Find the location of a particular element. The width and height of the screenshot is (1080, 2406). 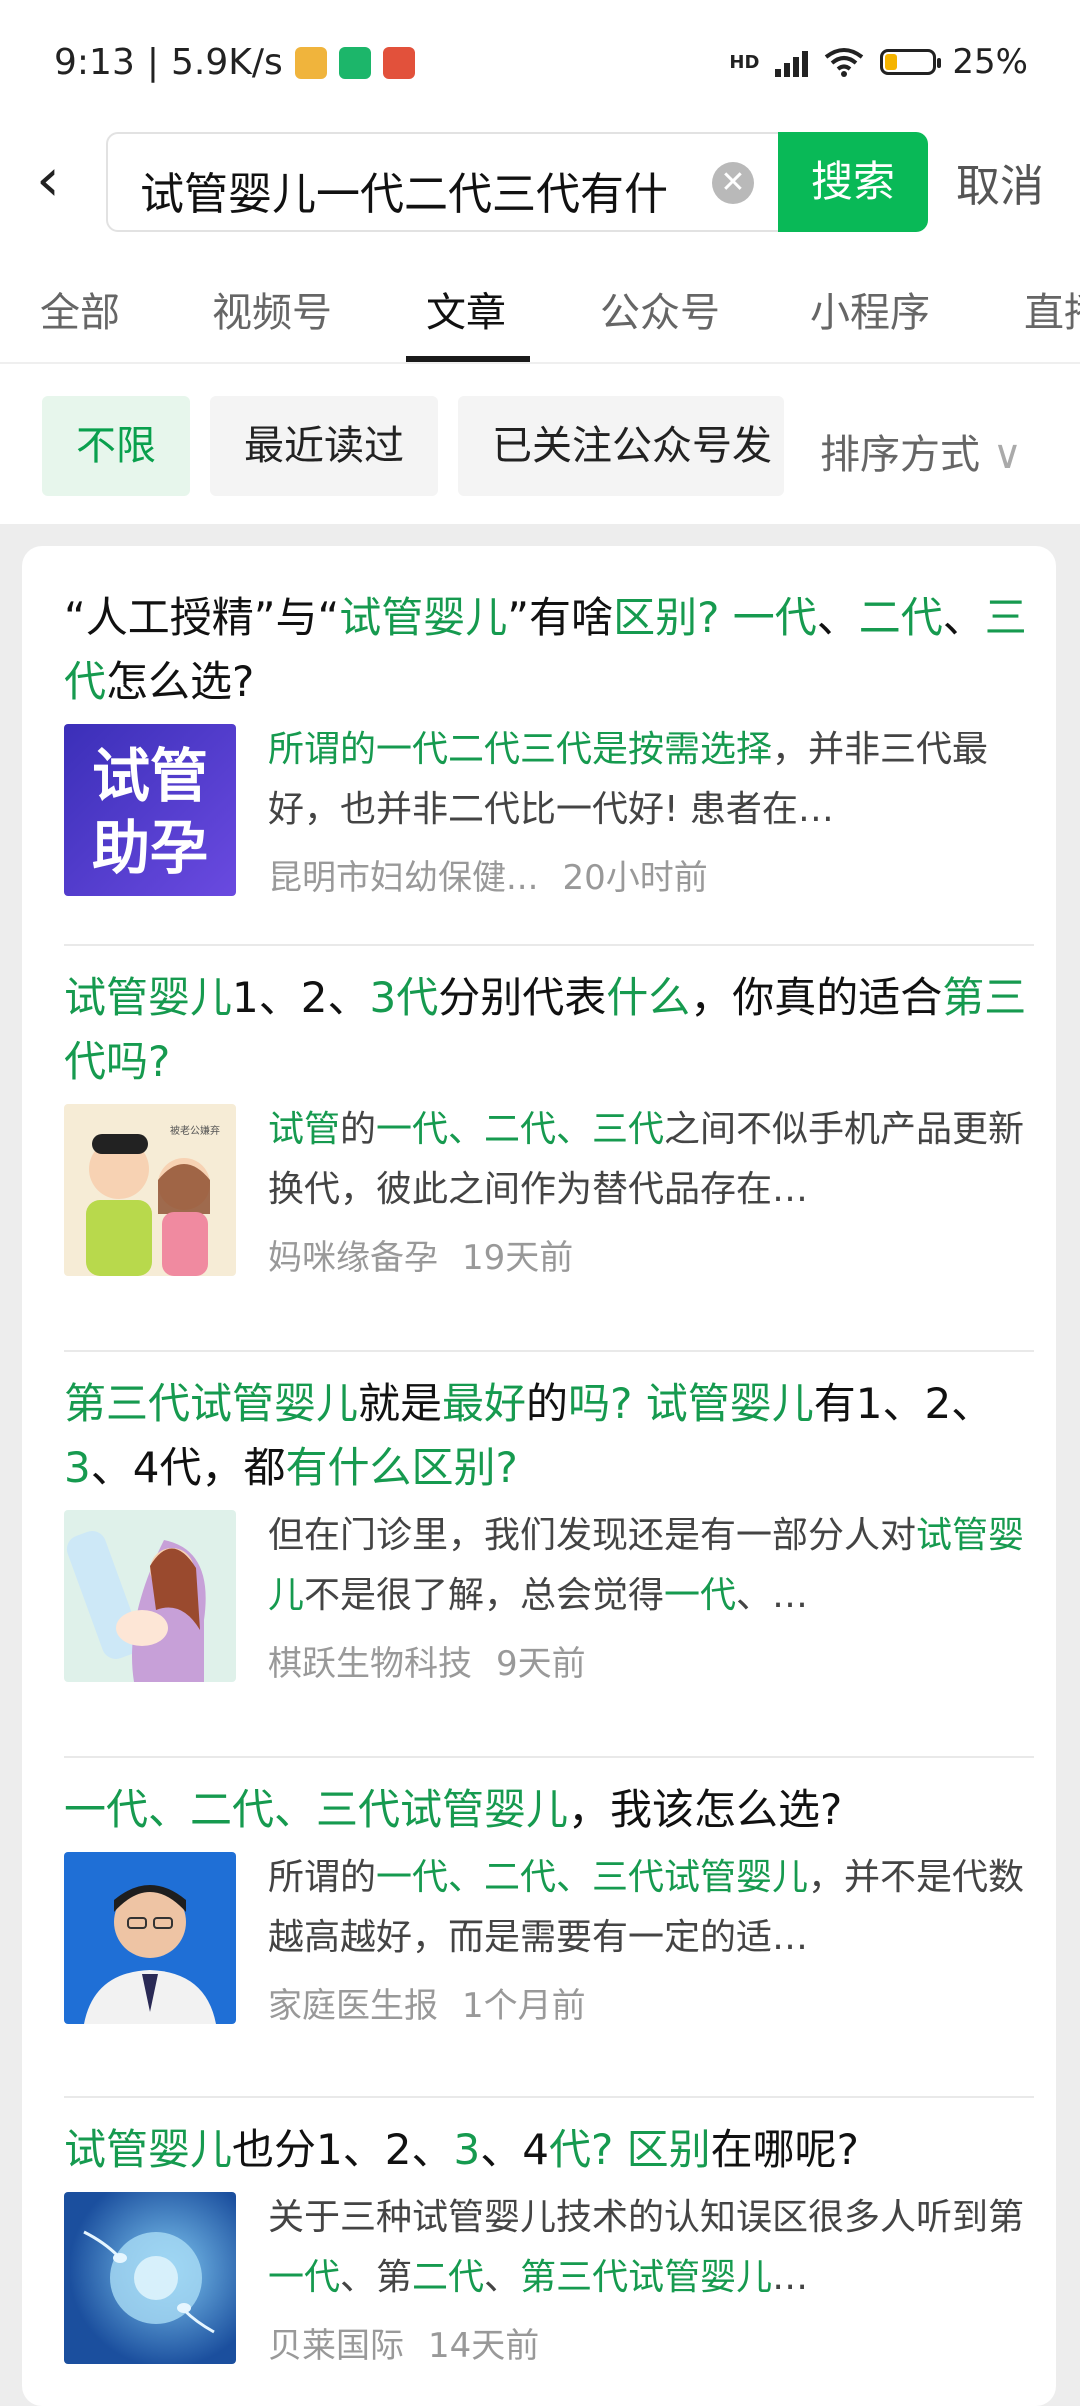

clock: 9:13 is located at coordinates (94, 62).